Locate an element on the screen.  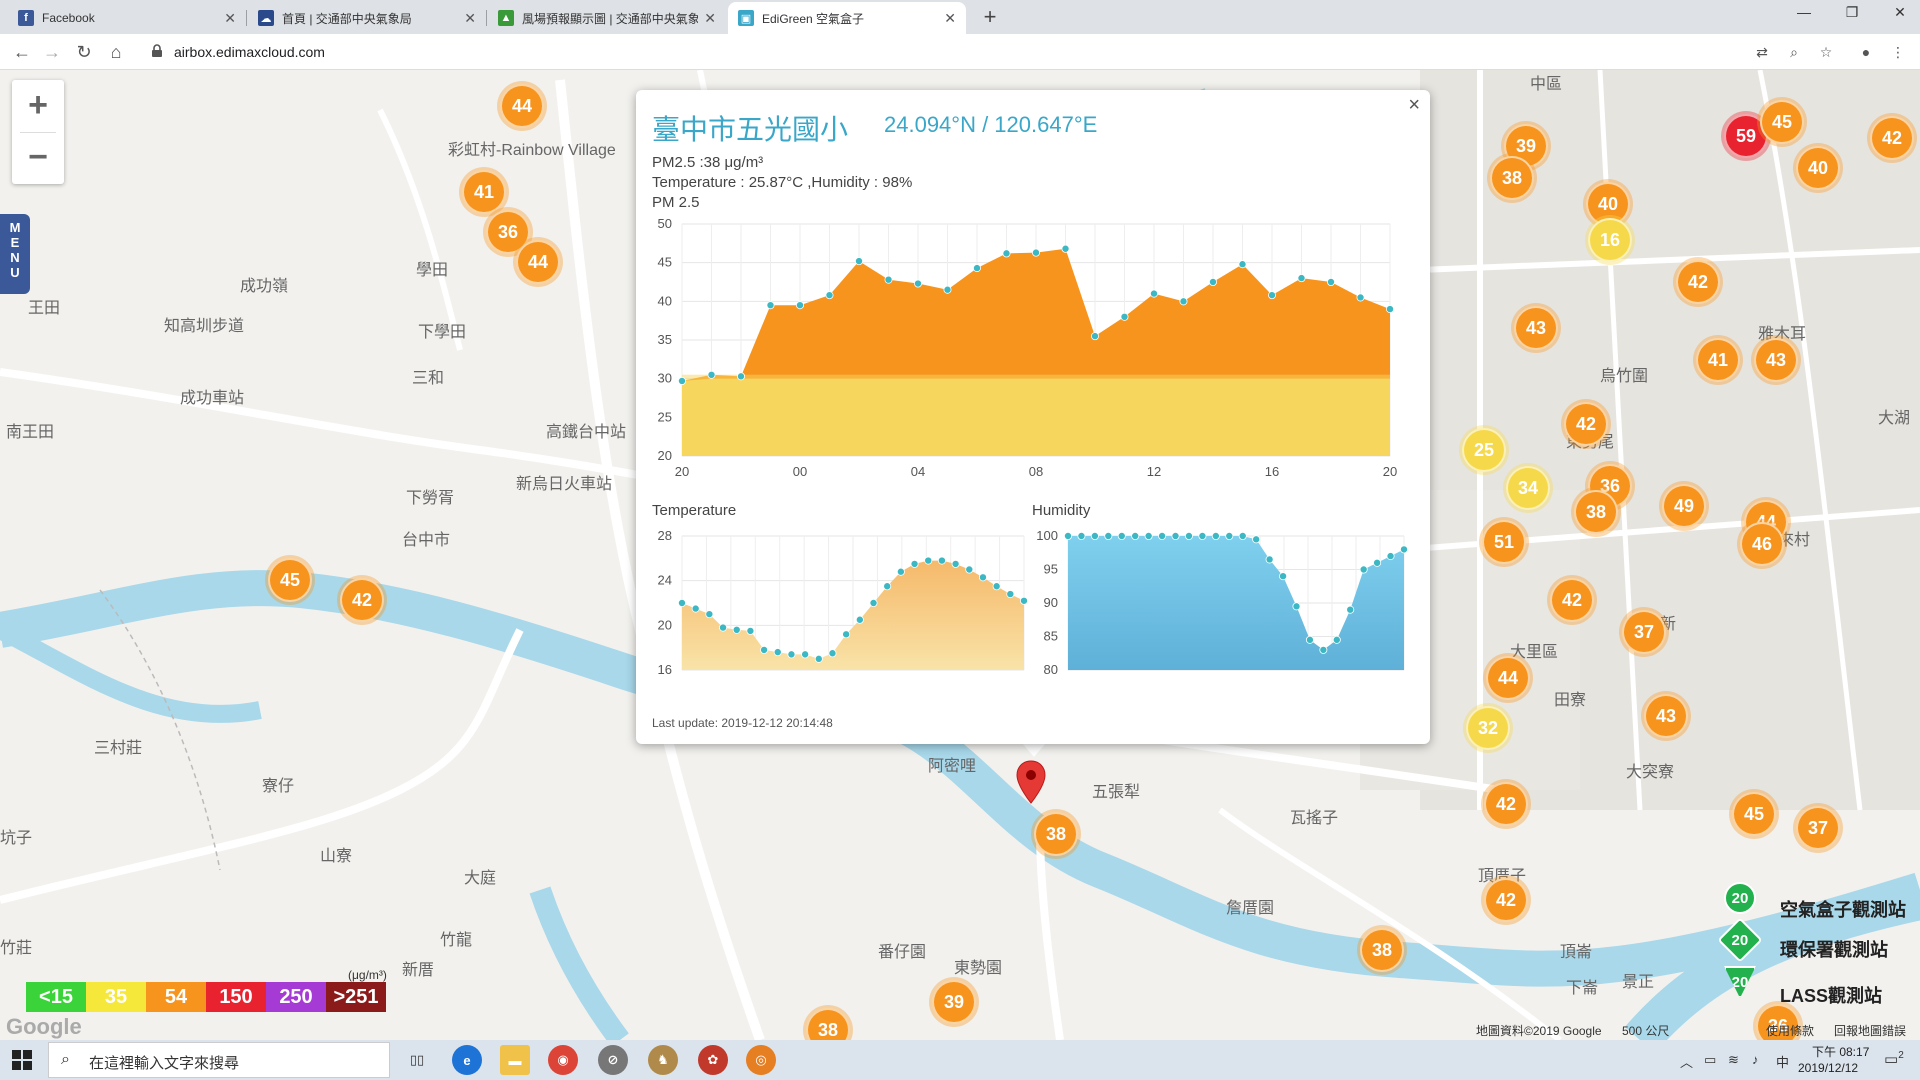
google-logo: Google is located at coordinates (44, 1027).